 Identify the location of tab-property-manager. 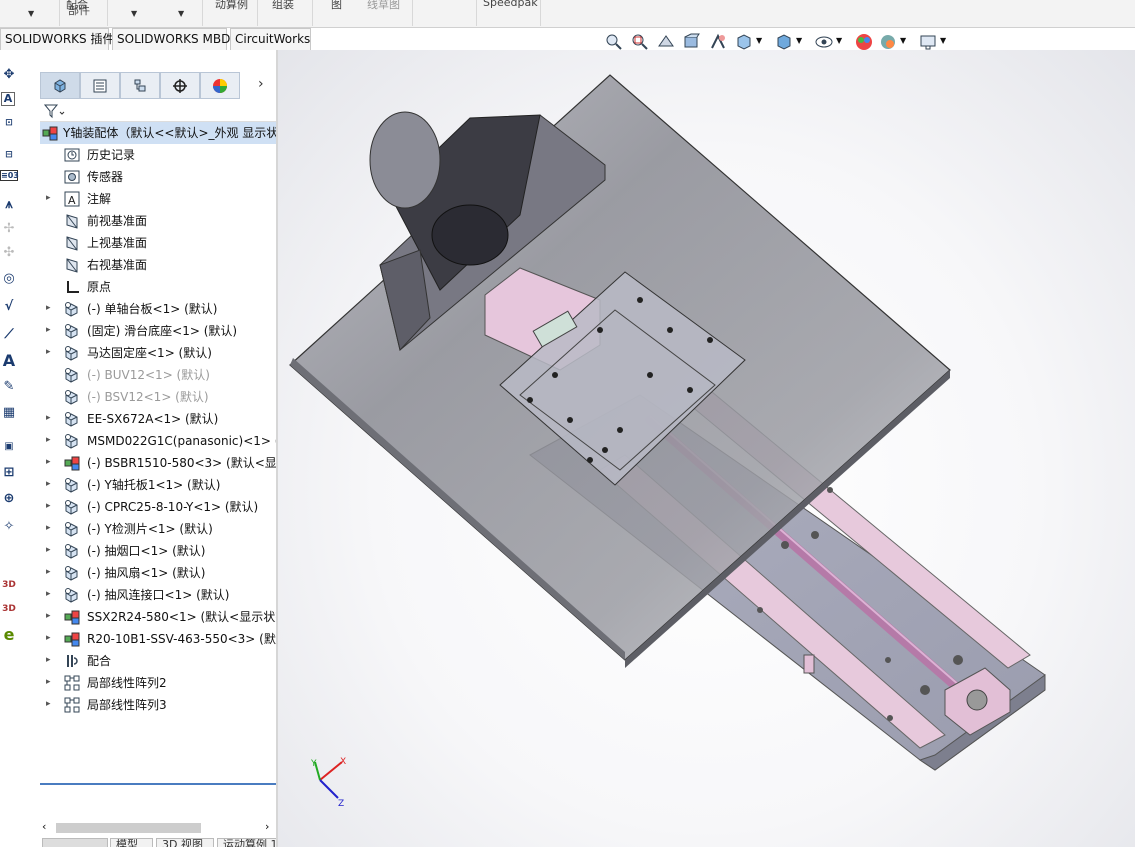
(100, 85).